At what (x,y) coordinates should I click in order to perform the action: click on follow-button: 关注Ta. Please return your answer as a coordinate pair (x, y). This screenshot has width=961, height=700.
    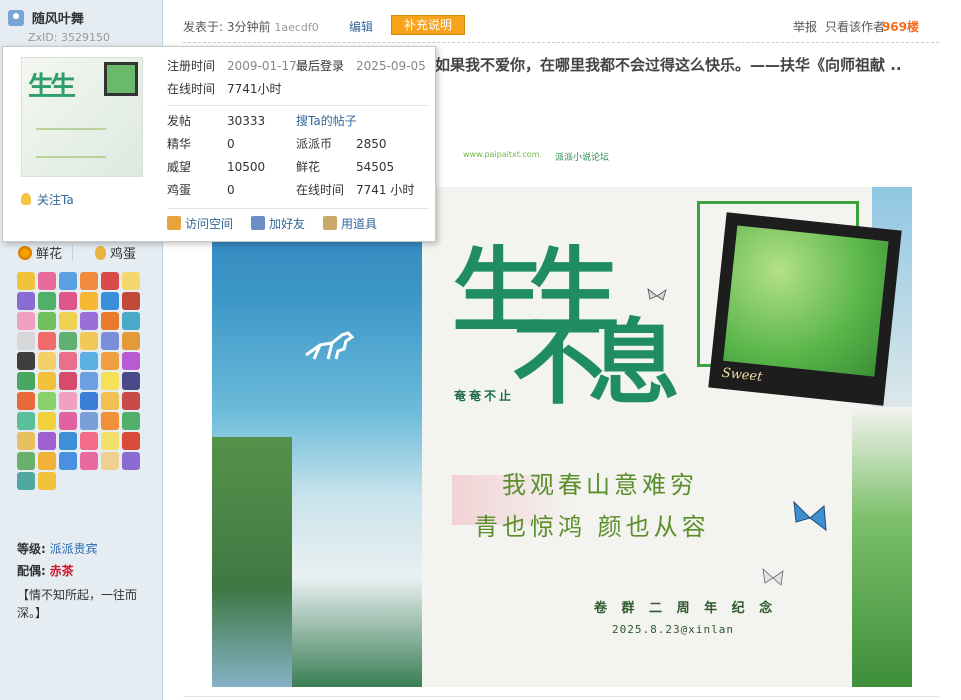
    Looking at the image, I should click on (47, 199).